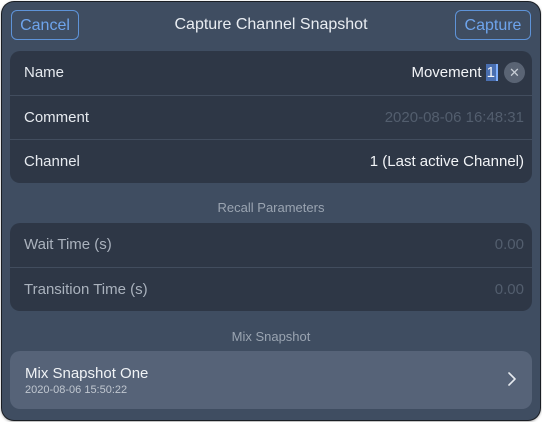 Image resolution: width=542 pixels, height=422 pixels. What do you see at coordinates (271, 161) in the screenshot?
I see `channel-row: Channel 1 (Last active Channel)` at bounding box center [271, 161].